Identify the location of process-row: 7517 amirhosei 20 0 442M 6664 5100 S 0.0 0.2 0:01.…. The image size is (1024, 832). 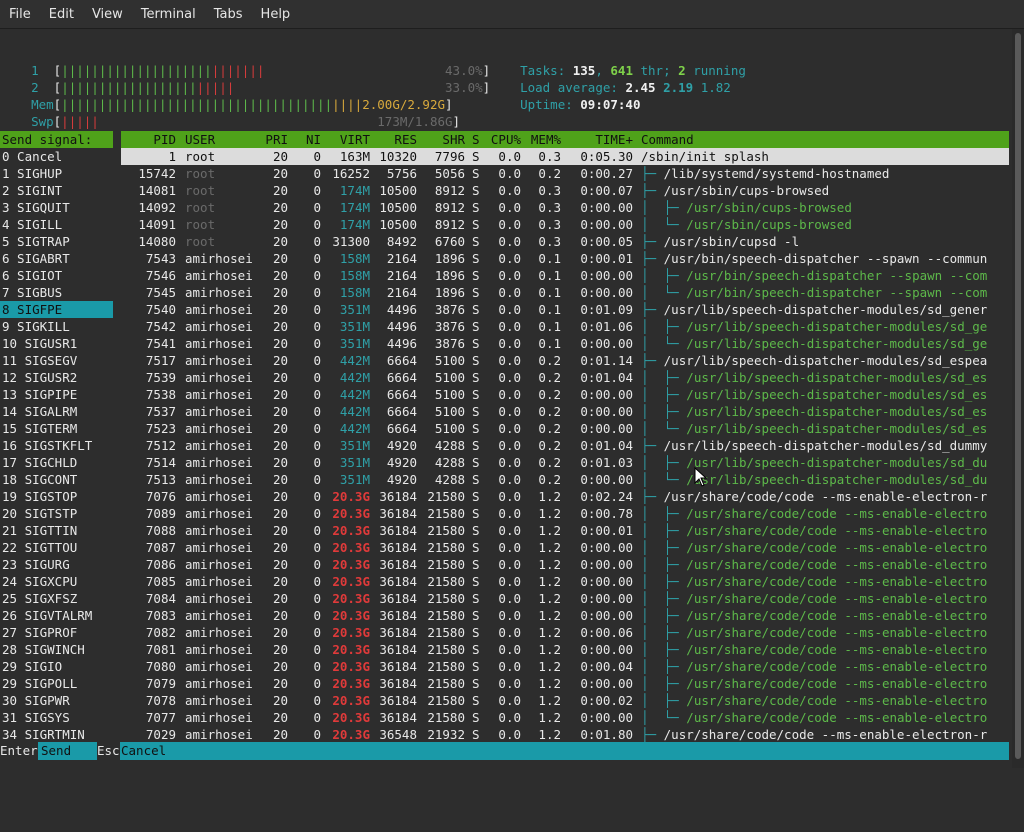
(565, 360).